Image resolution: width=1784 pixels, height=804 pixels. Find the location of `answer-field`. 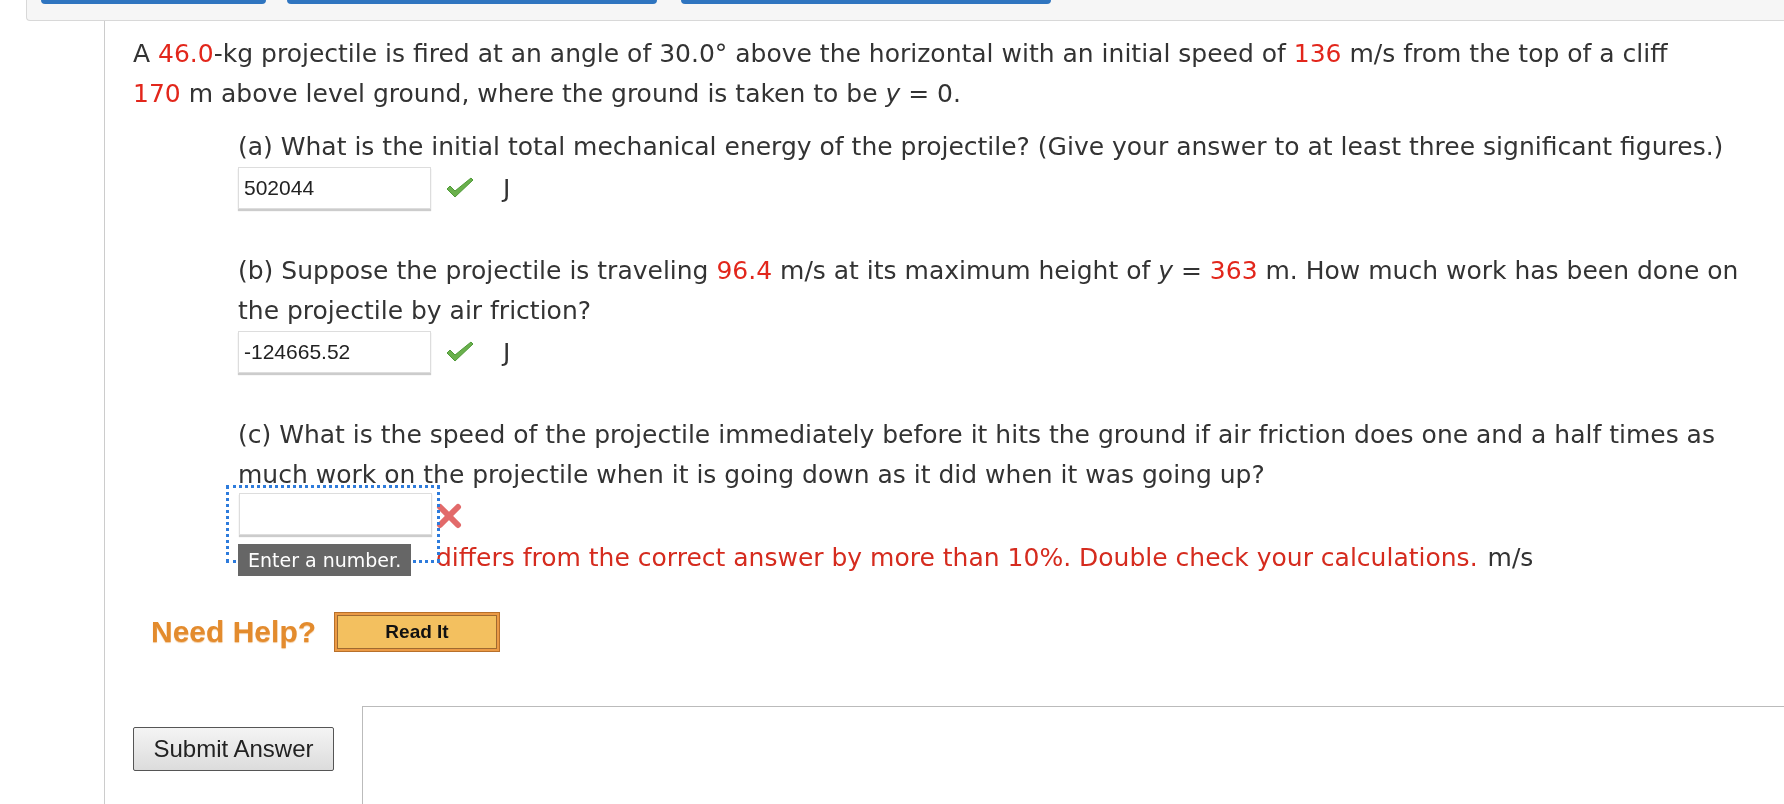

answer-field is located at coordinates (335, 514).